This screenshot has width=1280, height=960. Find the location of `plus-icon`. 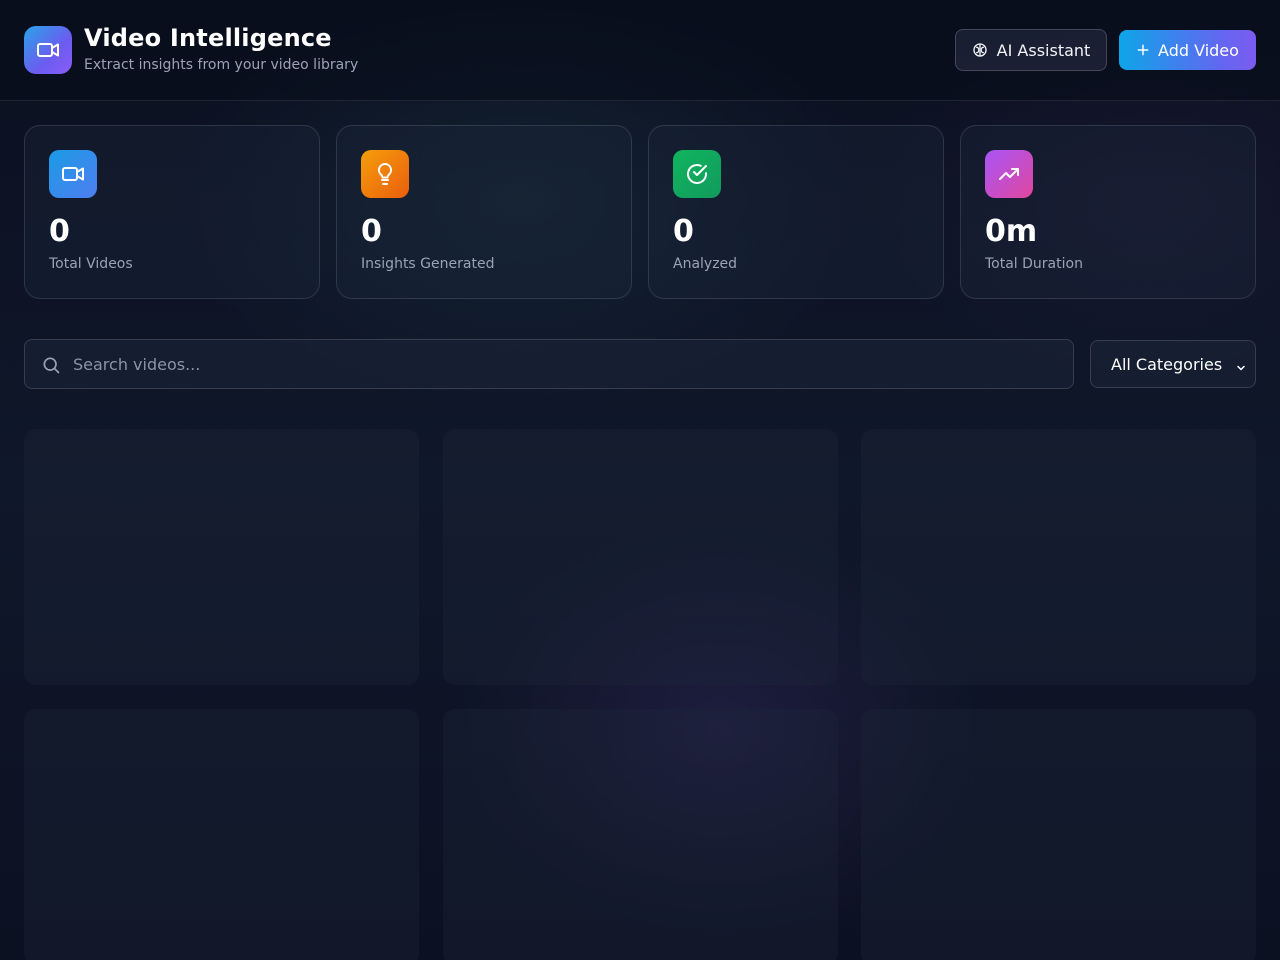

plus-icon is located at coordinates (1143, 50).